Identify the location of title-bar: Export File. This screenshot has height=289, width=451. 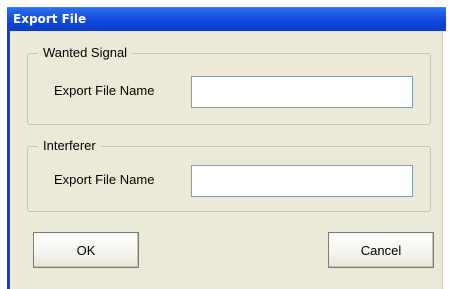
(226, 19).